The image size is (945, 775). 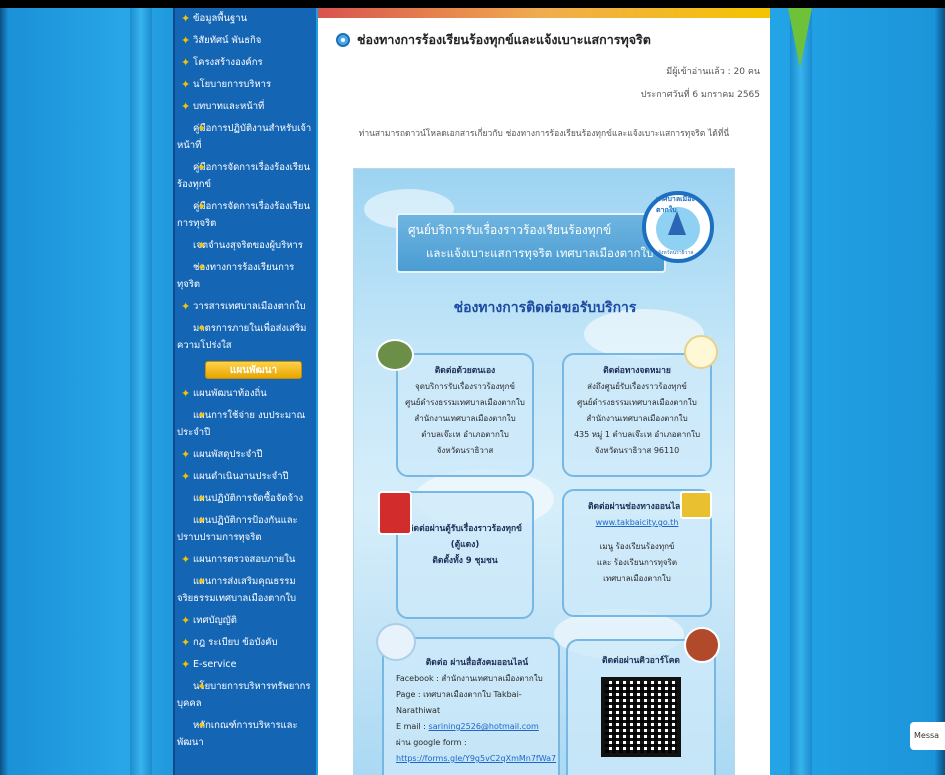 I want to click on box-online-line: เมนู ร้องเรียนร้องทุกข์, so click(x=637, y=546).